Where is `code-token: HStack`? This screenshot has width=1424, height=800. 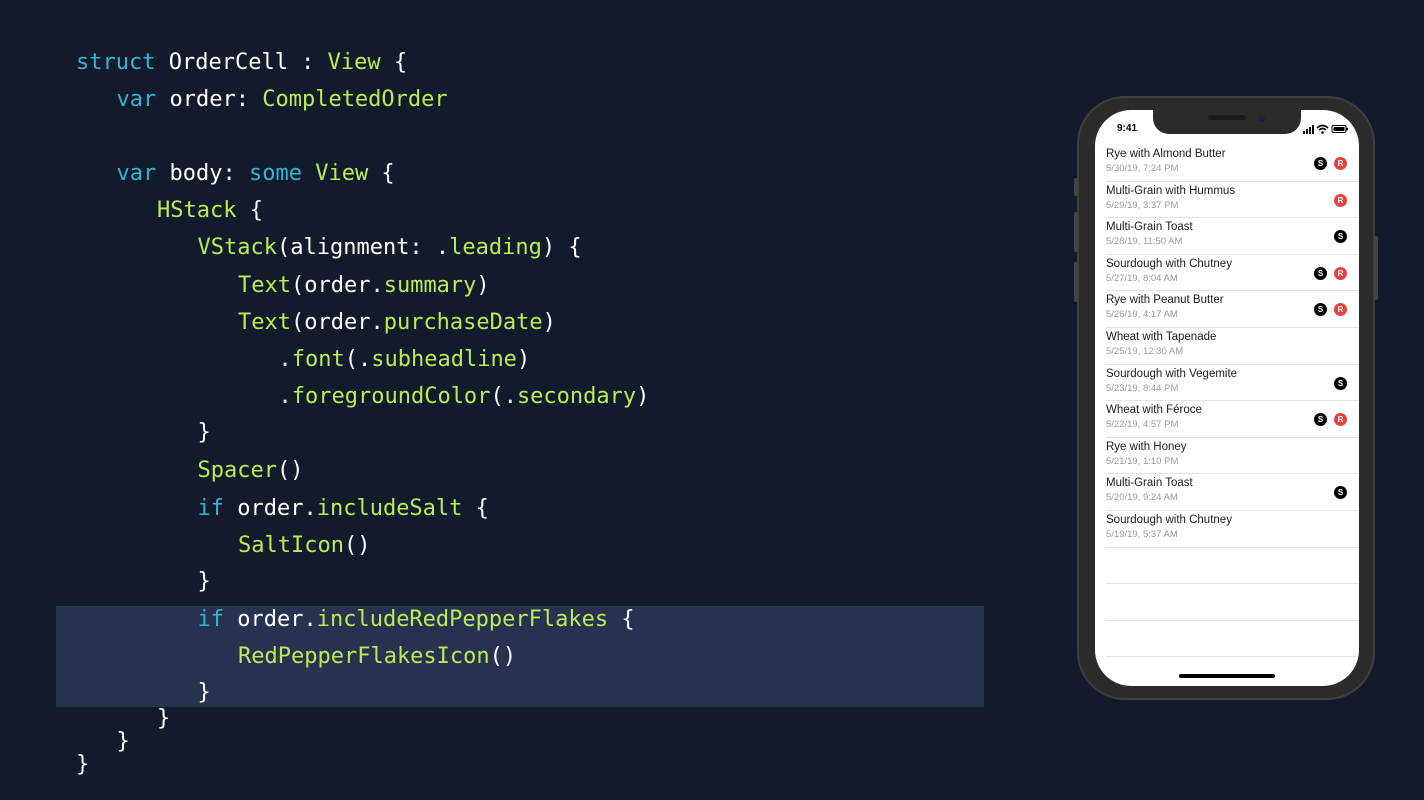 code-token: HStack is located at coordinates (197, 210).